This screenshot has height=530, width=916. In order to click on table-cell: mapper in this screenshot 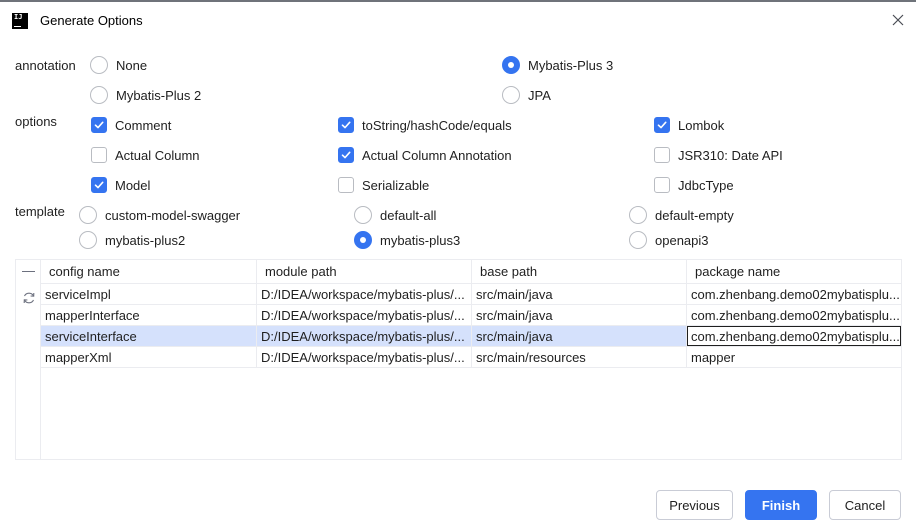, I will do `click(794, 357)`.